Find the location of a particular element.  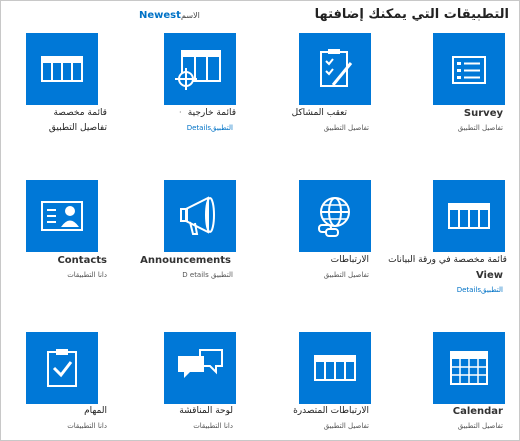

tasks-tile is located at coordinates (62, 368).